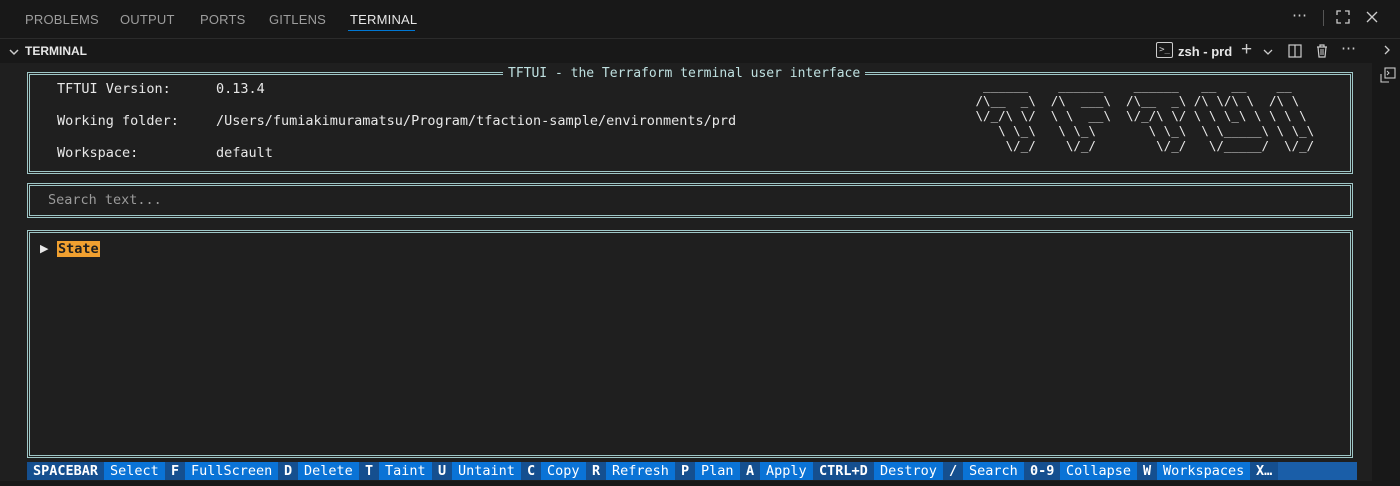 This screenshot has height=486, width=1400. What do you see at coordinates (134, 471) in the screenshot?
I see `footer-action: Select` at bounding box center [134, 471].